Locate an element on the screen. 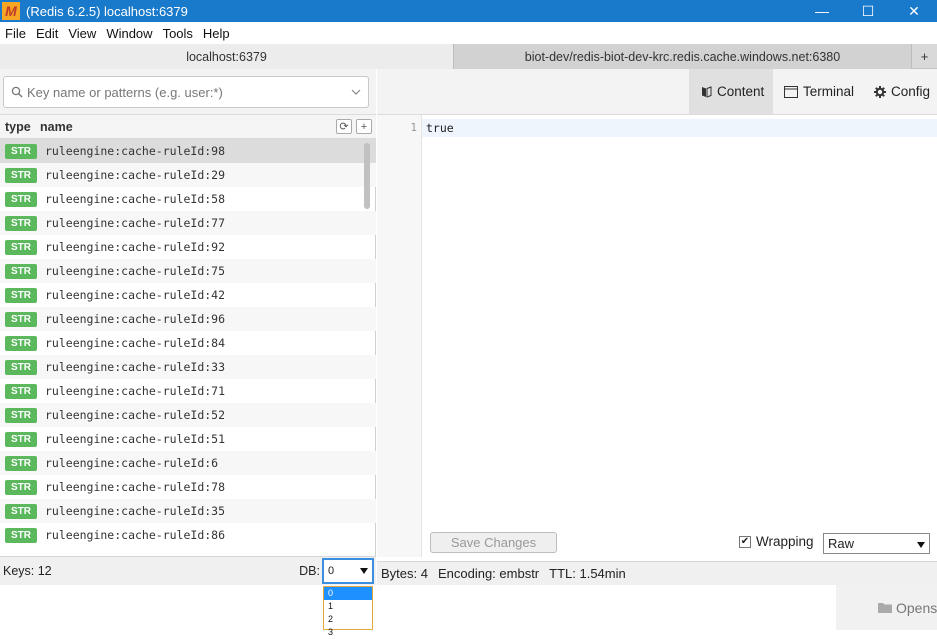  db-dropdown-list: 0 1 2 3 is located at coordinates (348, 611).